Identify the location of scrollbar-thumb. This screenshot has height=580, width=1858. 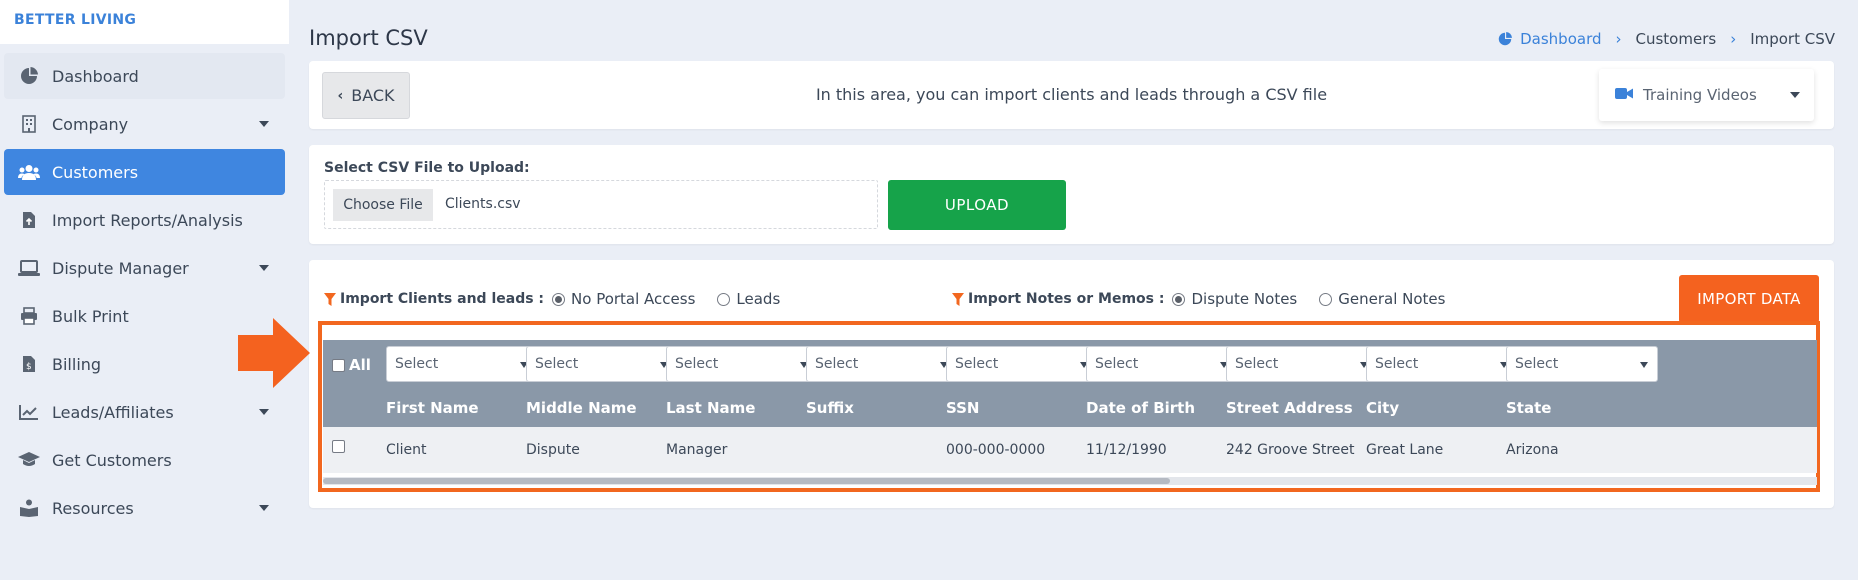
(746, 481).